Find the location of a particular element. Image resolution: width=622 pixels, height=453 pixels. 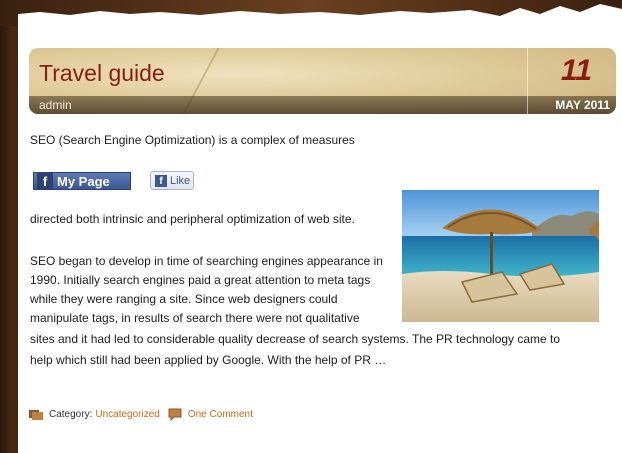

post-date-box: 11 MAY 2011 is located at coordinates (571, 81).